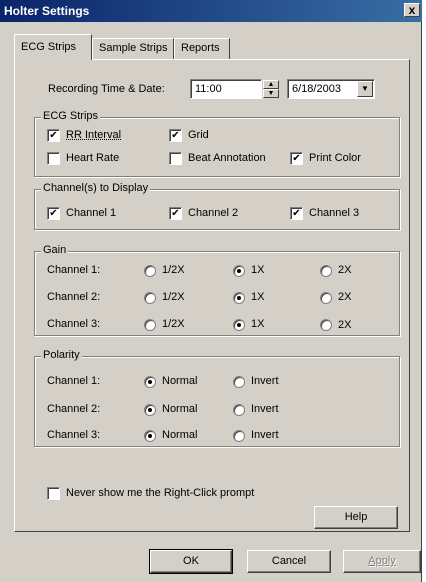 This screenshot has width=426, height=582. Describe the element at coordinates (198, 135) in the screenshot. I see `grid-label: Grid` at that location.